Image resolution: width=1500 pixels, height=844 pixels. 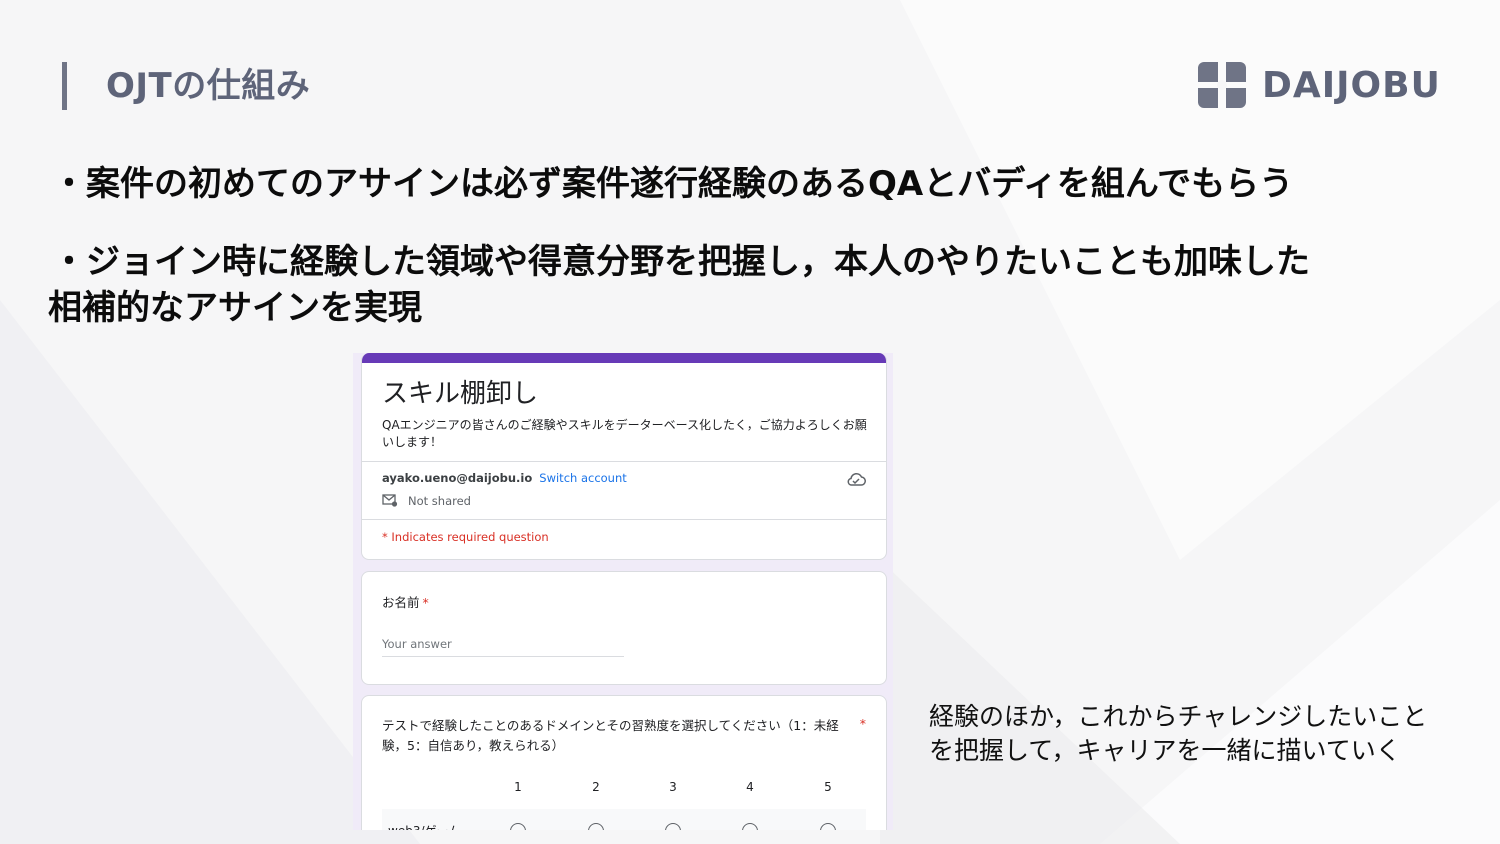 What do you see at coordinates (424, 826) in the screenshot?
I see `grid-row-label: web3/ゲーム` at bounding box center [424, 826].